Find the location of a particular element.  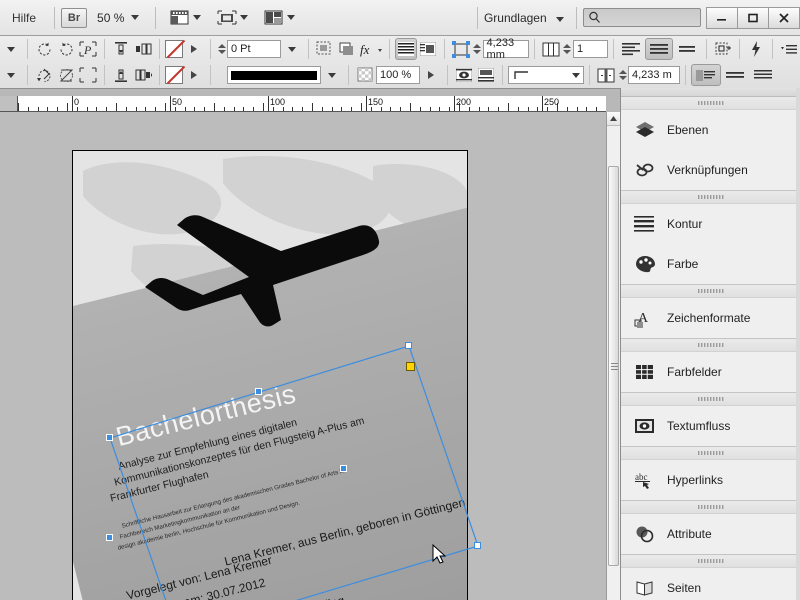

grip-dots-icon is located at coordinates (710, 507).